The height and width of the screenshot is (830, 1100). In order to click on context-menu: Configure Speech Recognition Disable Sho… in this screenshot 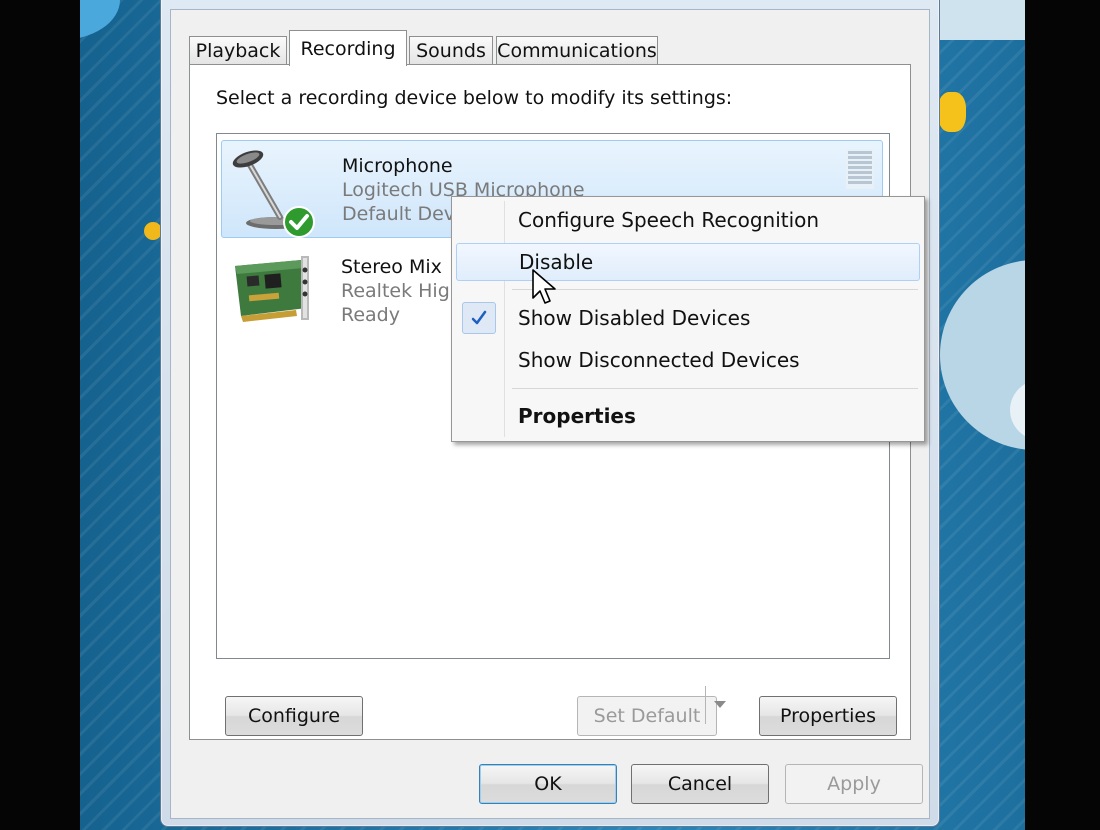, I will do `click(688, 319)`.